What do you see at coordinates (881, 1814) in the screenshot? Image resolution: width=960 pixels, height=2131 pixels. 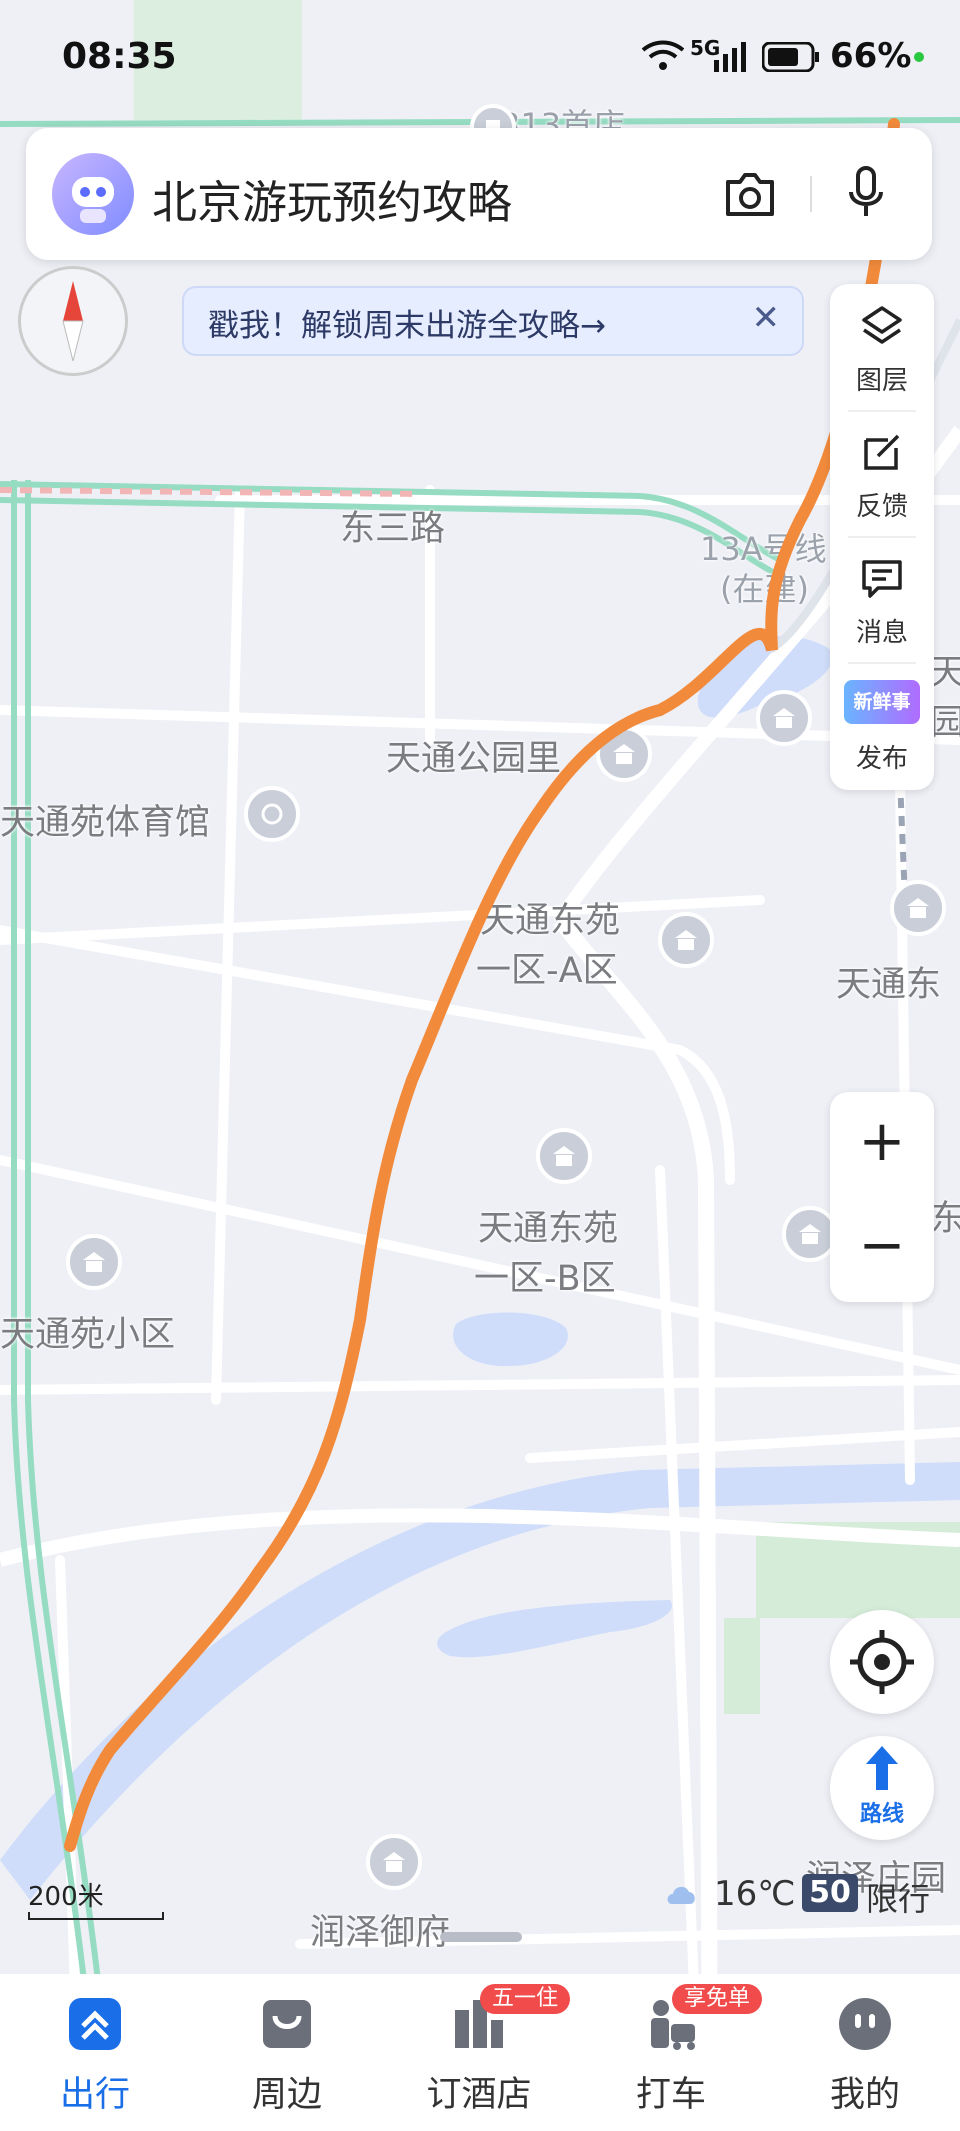 I see `route-label: 路线` at bounding box center [881, 1814].